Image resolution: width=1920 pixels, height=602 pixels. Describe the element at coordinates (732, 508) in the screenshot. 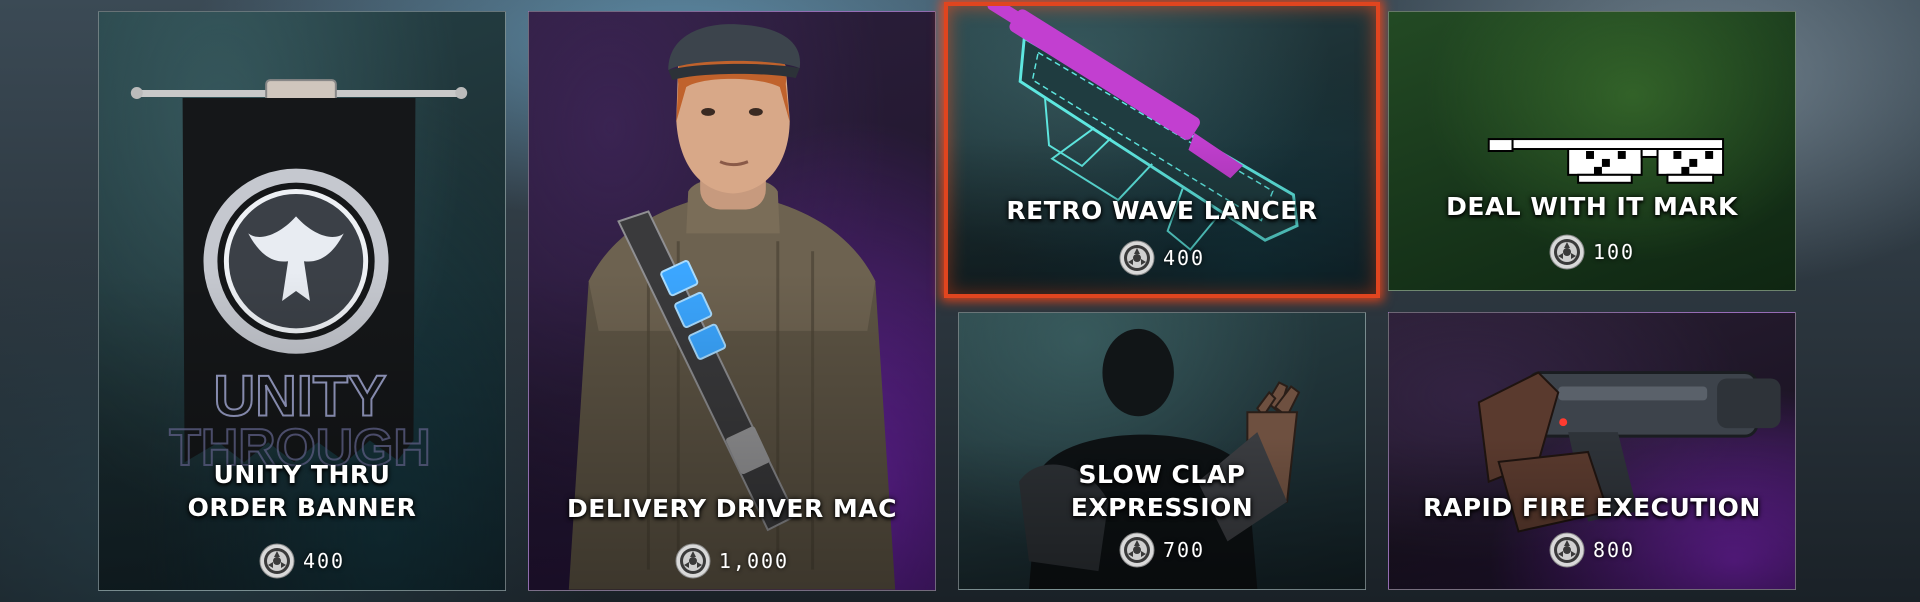

I see `item-title: DELIVERY DRIVER MAC` at that location.